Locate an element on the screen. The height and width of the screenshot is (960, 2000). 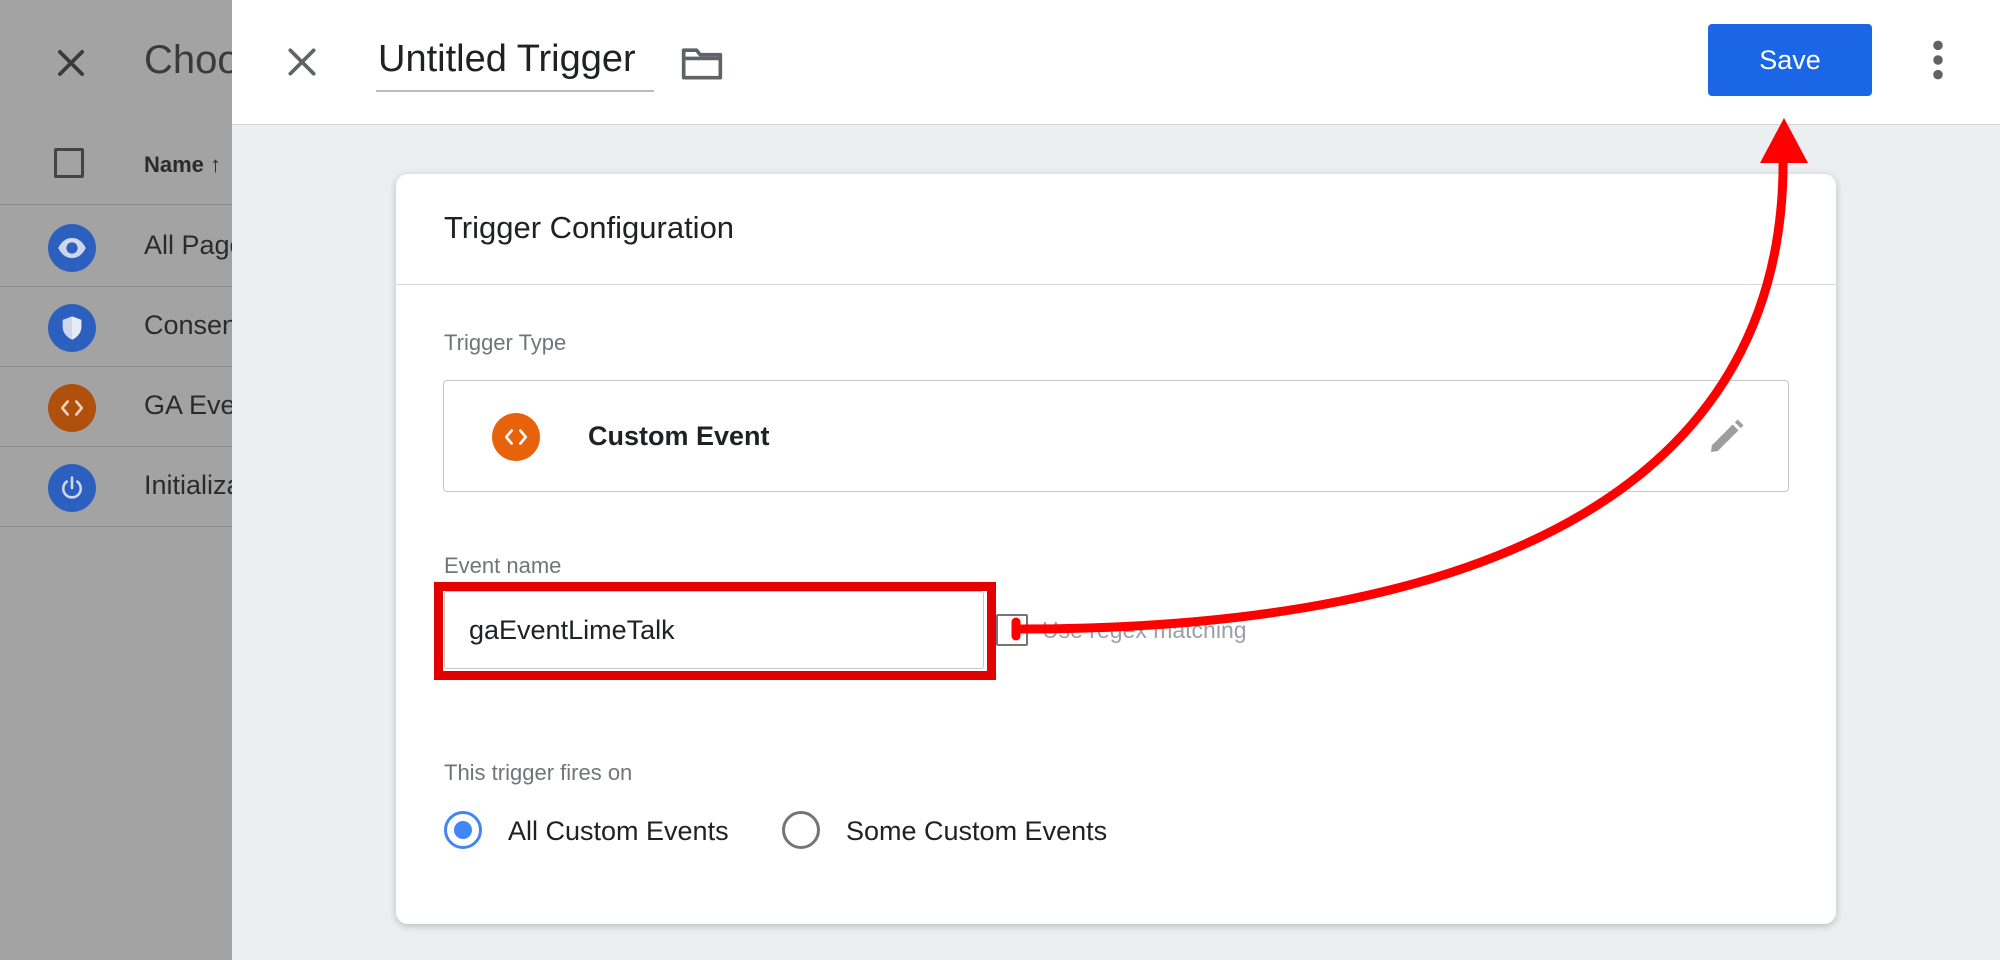
trigger-type-label: Trigger Type is located at coordinates (505, 342).